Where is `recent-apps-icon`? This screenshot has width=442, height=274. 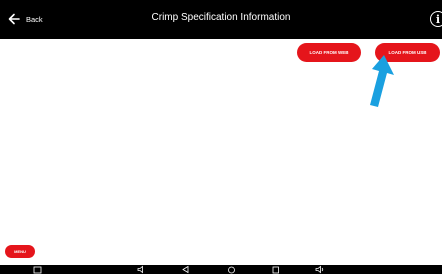
recent-apps-icon is located at coordinates (275, 269).